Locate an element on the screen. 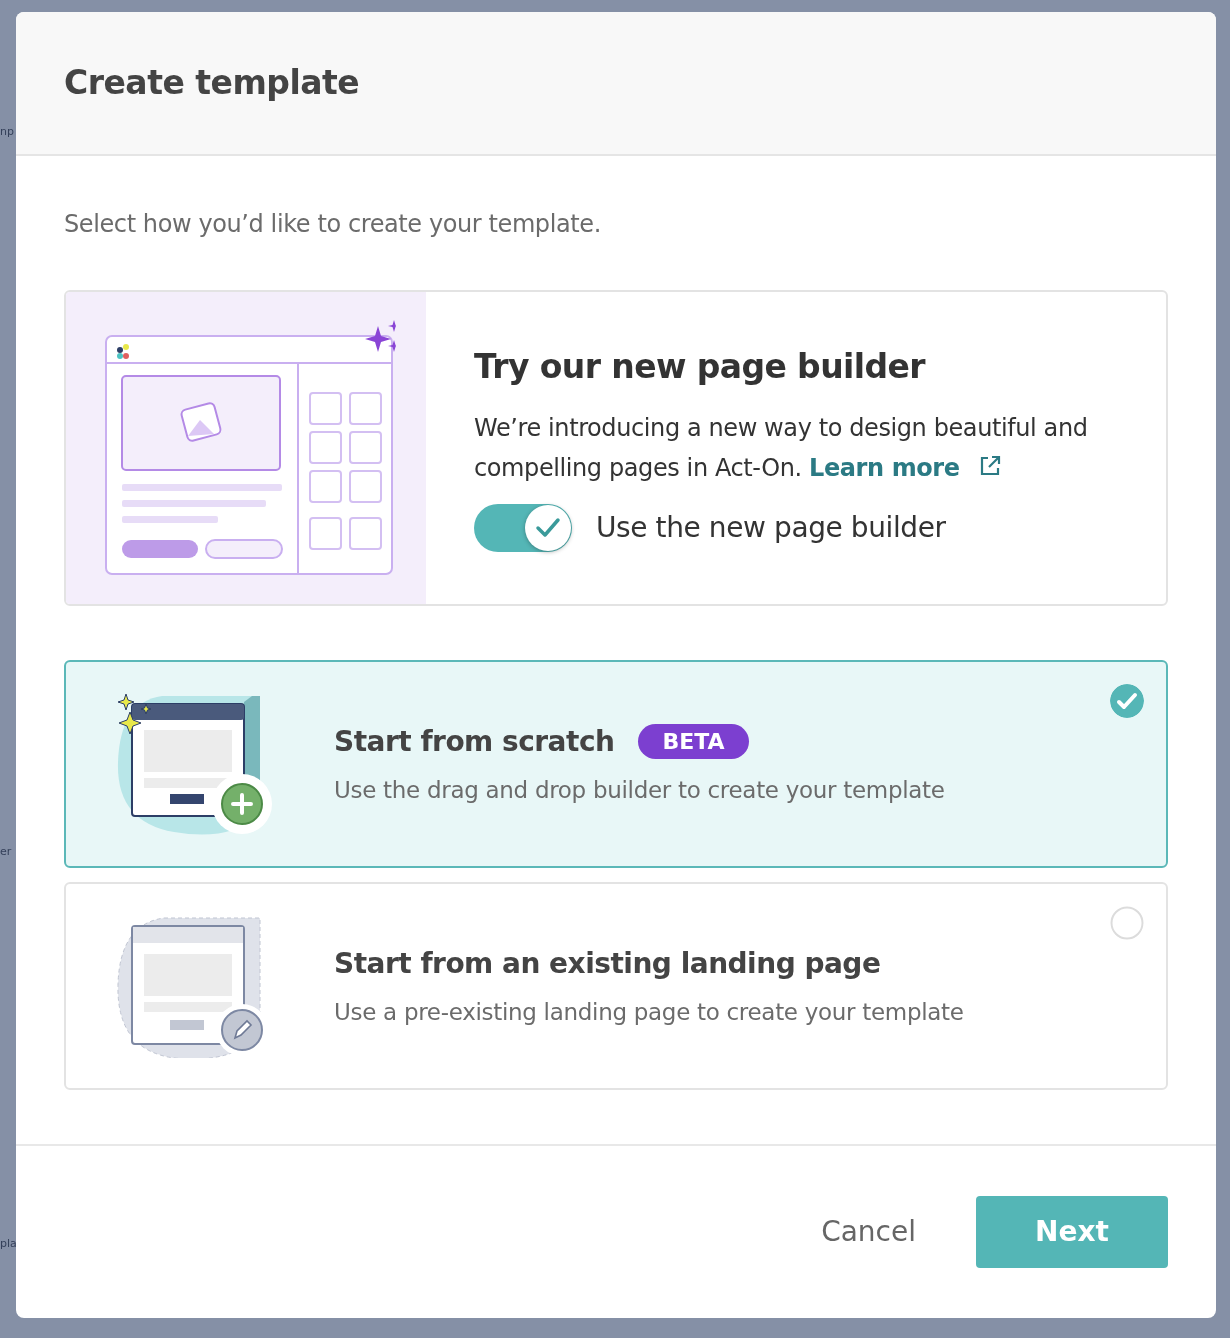 Image resolution: width=1230 pixels, height=1338 pixels. check-icon is located at coordinates (548, 527).